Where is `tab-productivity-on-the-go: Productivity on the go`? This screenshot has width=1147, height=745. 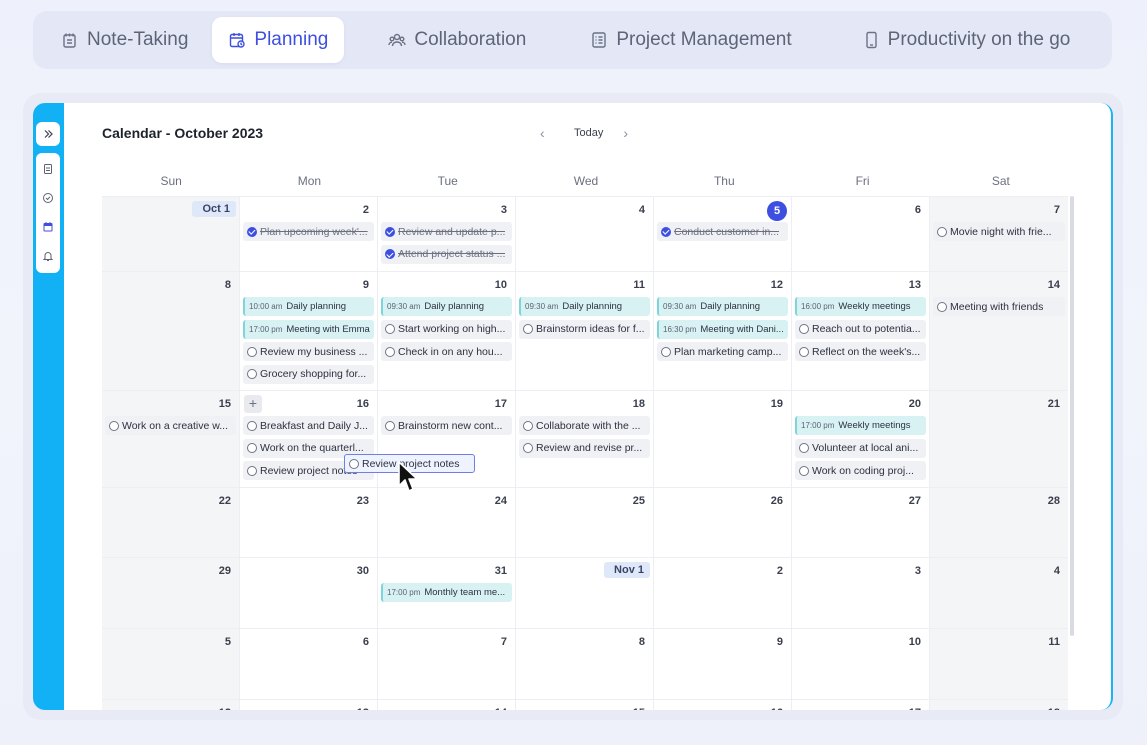 tab-productivity-on-the-go: Productivity on the go is located at coordinates (966, 40).